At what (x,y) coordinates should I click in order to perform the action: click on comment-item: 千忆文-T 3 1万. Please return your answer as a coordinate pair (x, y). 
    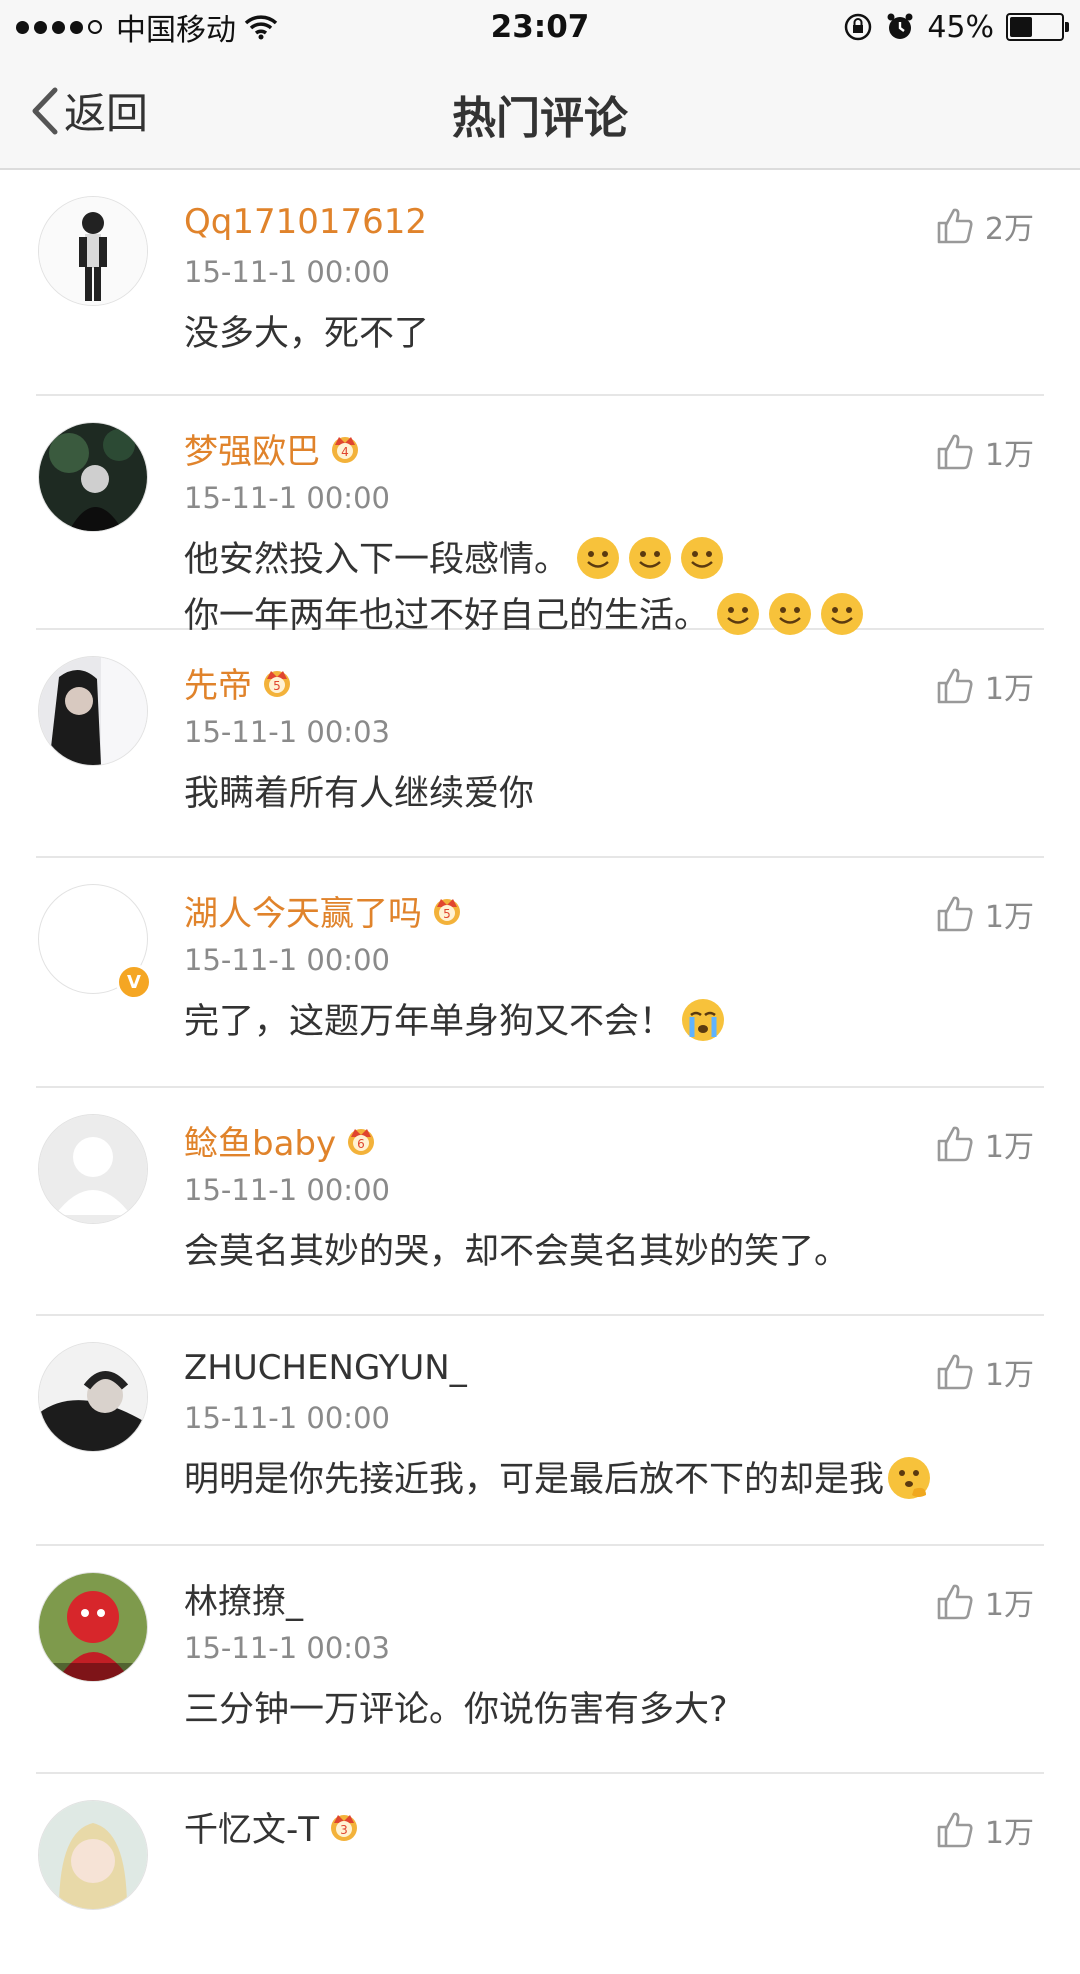
    Looking at the image, I should click on (540, 1874).